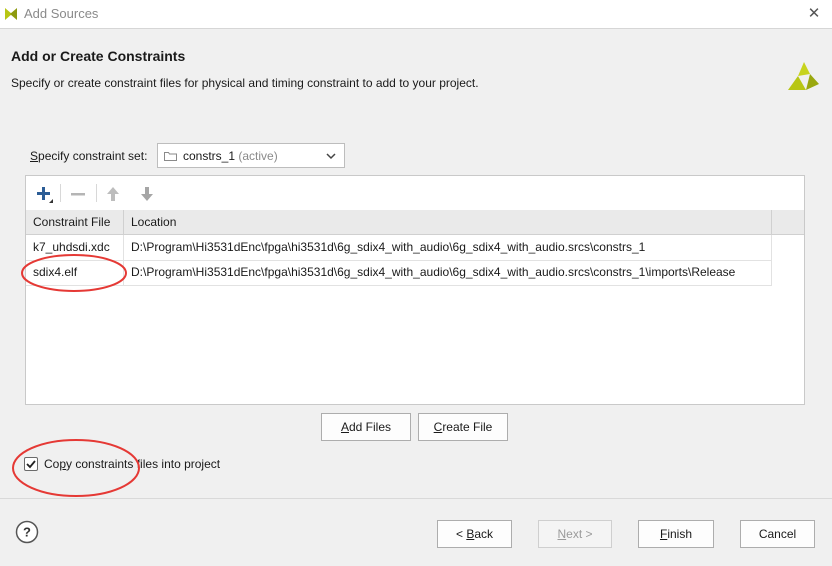  I want to click on checkmark-icon, so click(31, 464).